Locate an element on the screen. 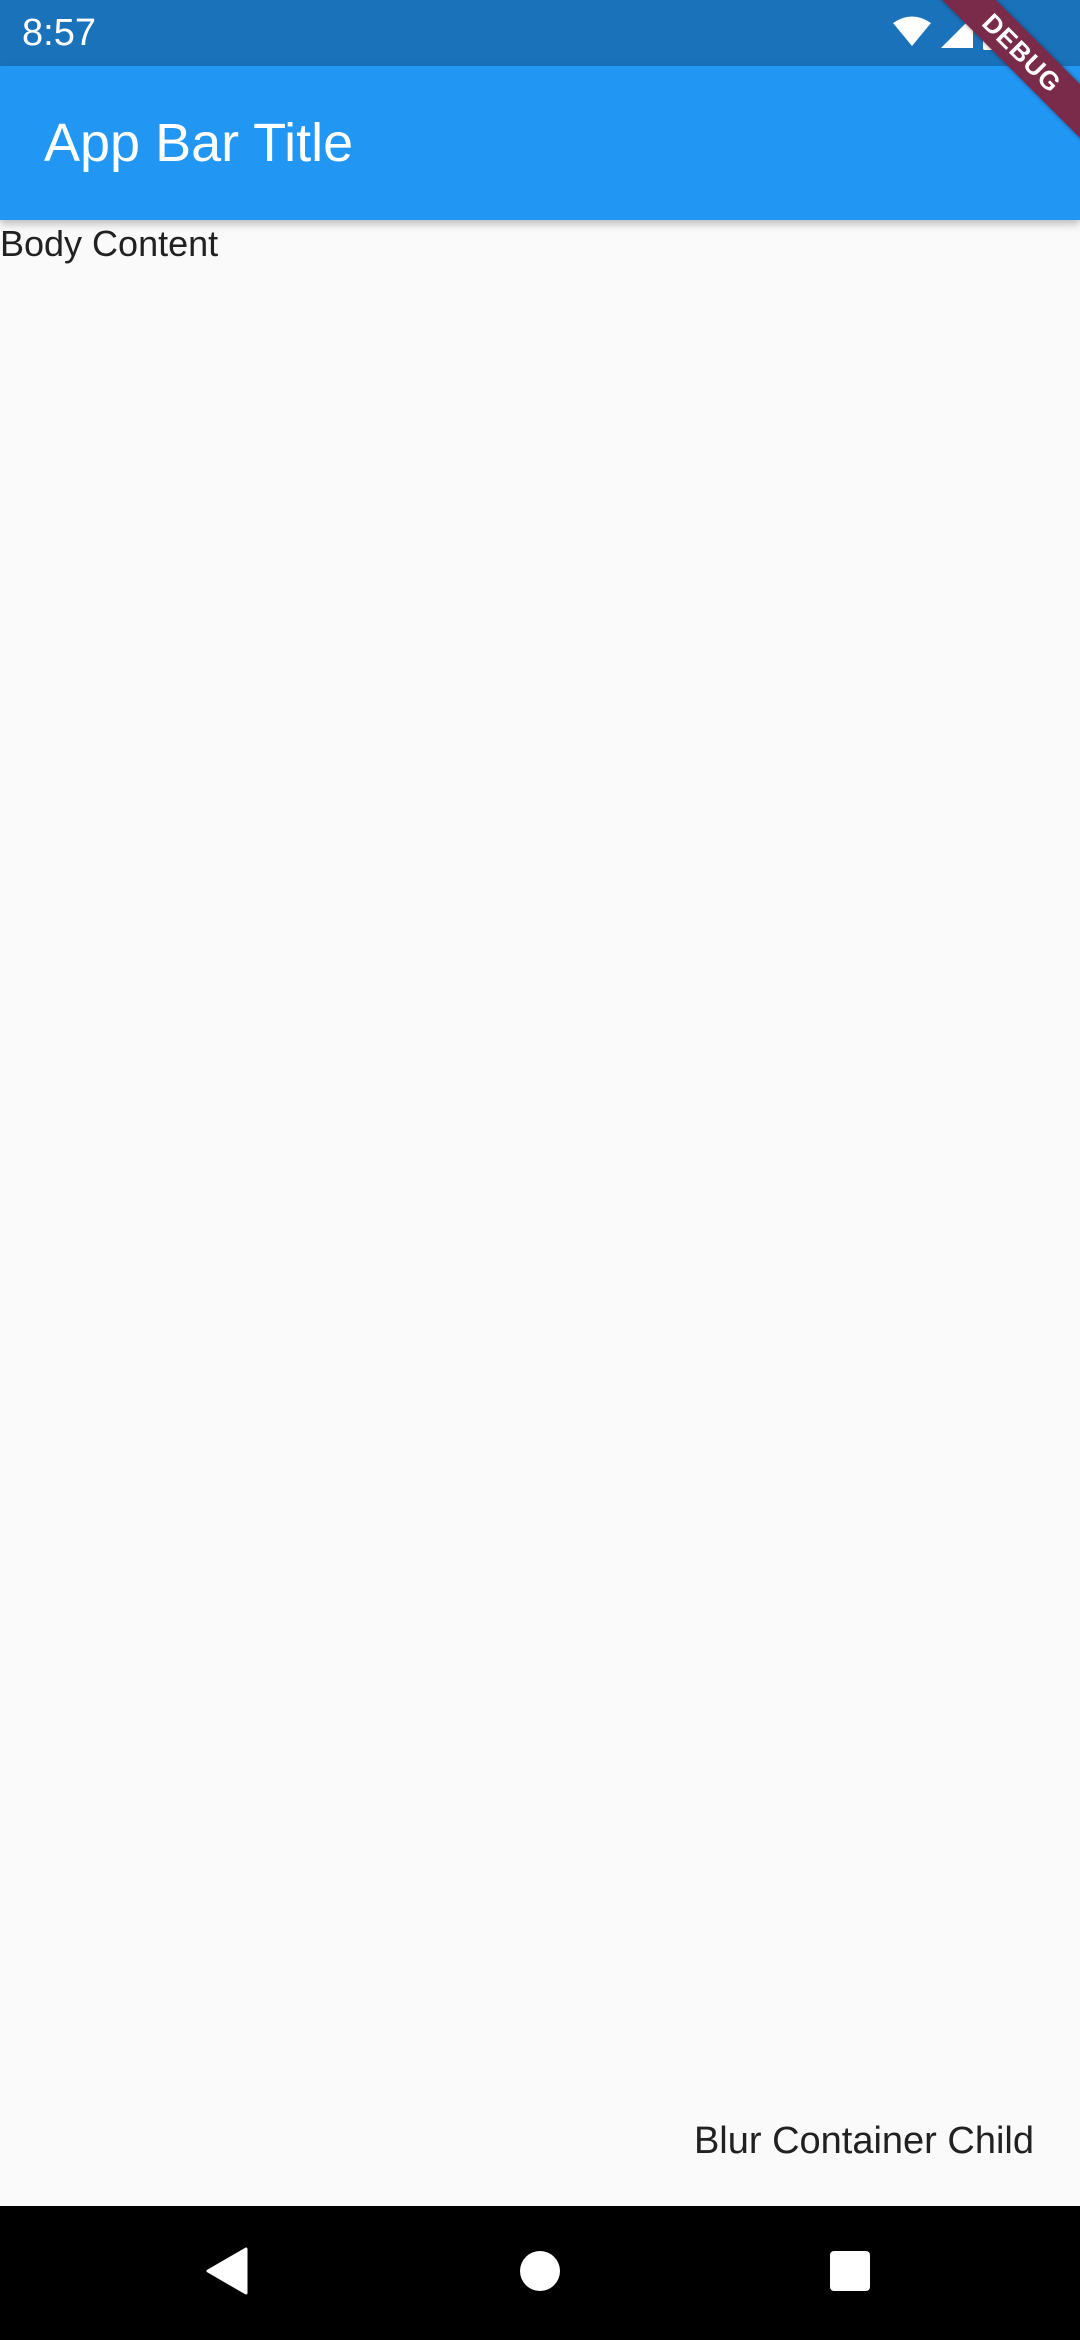  blur-container-child-text: Blur Container Child is located at coordinates (863, 2141).